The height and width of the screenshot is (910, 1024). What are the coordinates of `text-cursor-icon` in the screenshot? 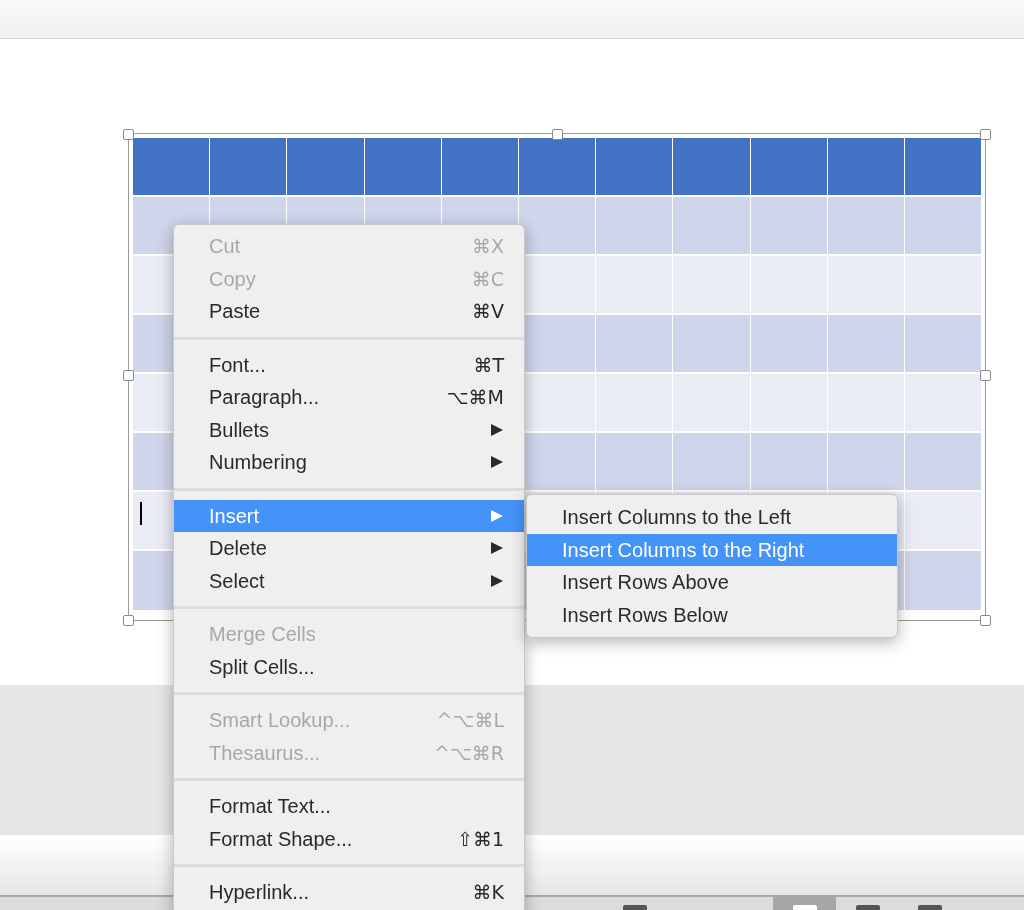 It's located at (141, 513).